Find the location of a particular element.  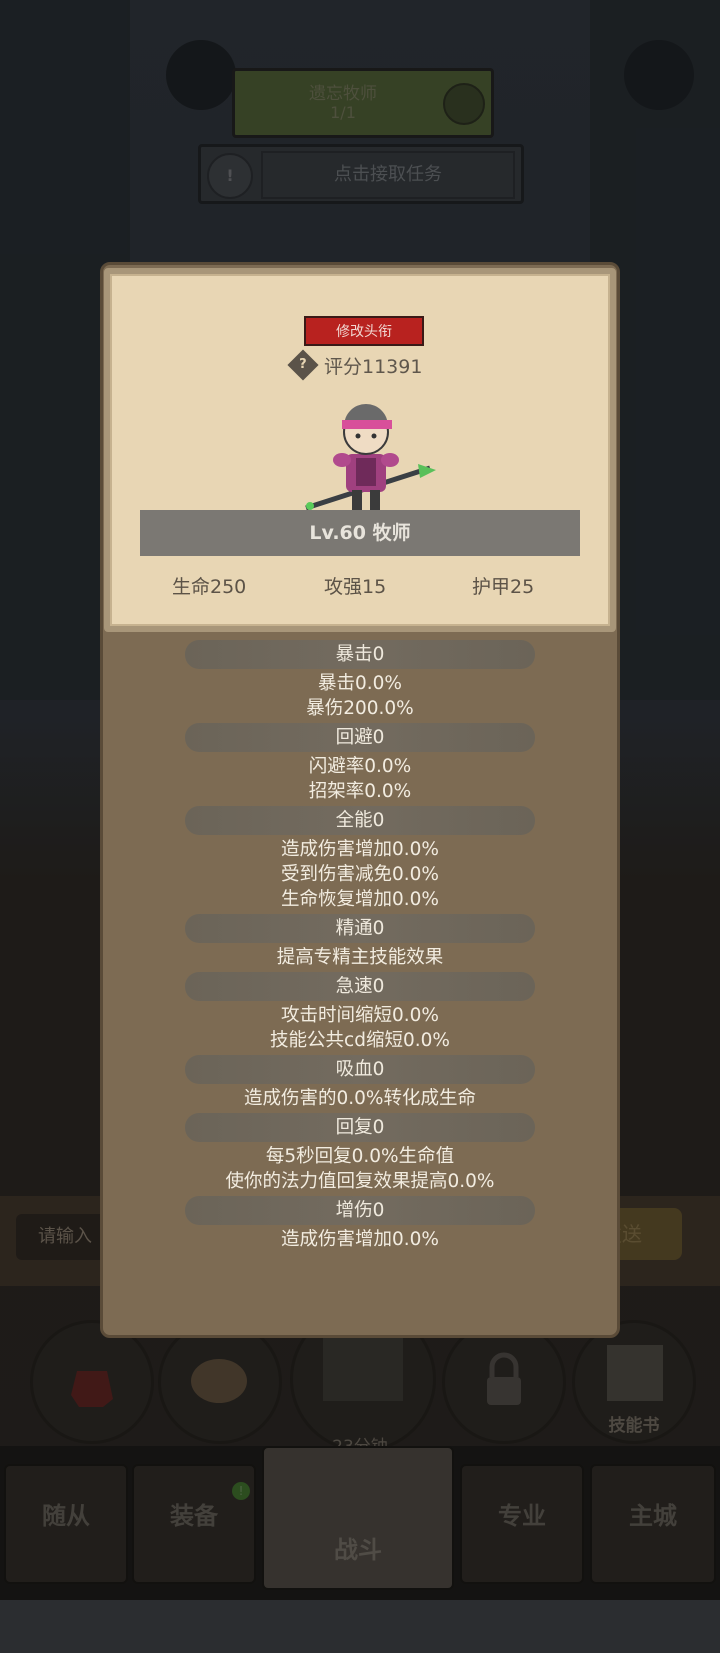

attr-header-haste: 急速0 is located at coordinates (360, 986).